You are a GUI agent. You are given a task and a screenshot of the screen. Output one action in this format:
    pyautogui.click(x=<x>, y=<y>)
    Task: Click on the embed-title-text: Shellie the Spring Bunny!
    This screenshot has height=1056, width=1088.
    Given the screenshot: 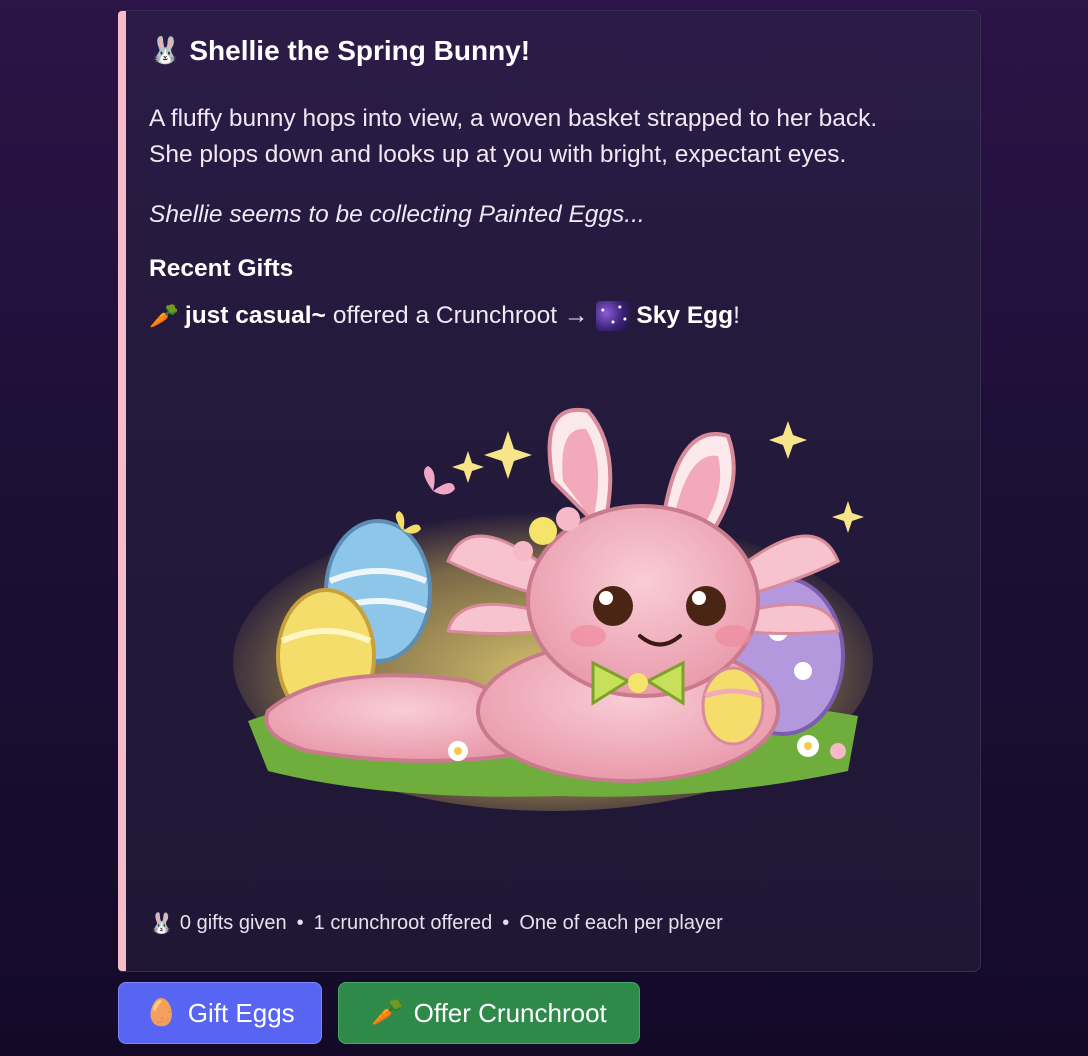 What is the action you would take?
    pyautogui.click(x=360, y=50)
    